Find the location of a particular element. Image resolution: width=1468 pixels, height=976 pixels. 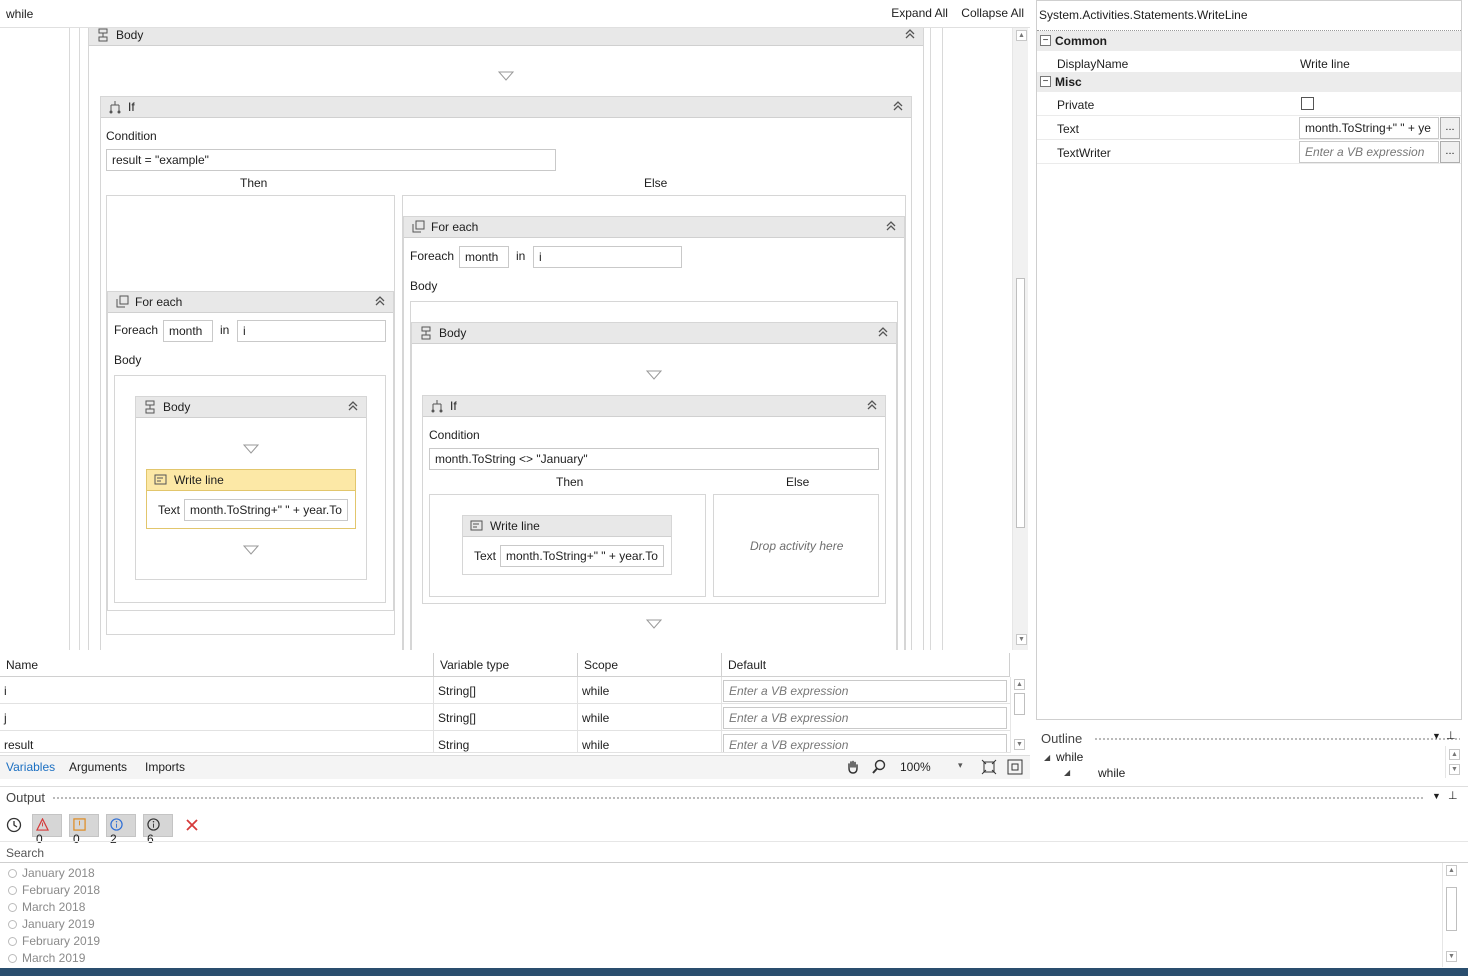

output-search-input: Search is located at coordinates (734, 852).